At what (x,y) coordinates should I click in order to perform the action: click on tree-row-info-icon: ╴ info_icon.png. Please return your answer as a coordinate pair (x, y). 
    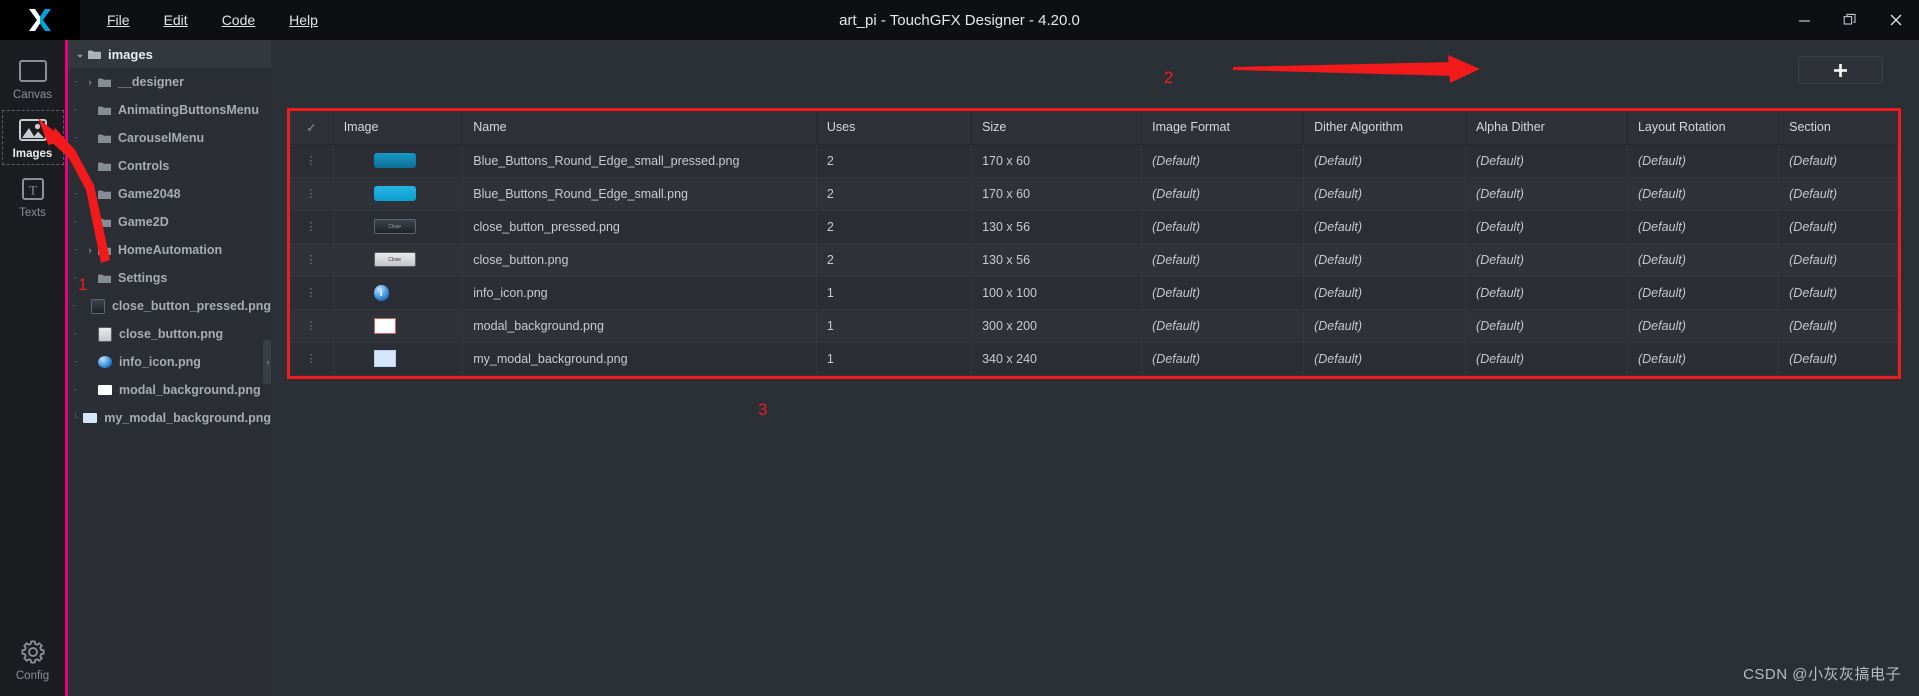
    Looking at the image, I should click on (169, 362).